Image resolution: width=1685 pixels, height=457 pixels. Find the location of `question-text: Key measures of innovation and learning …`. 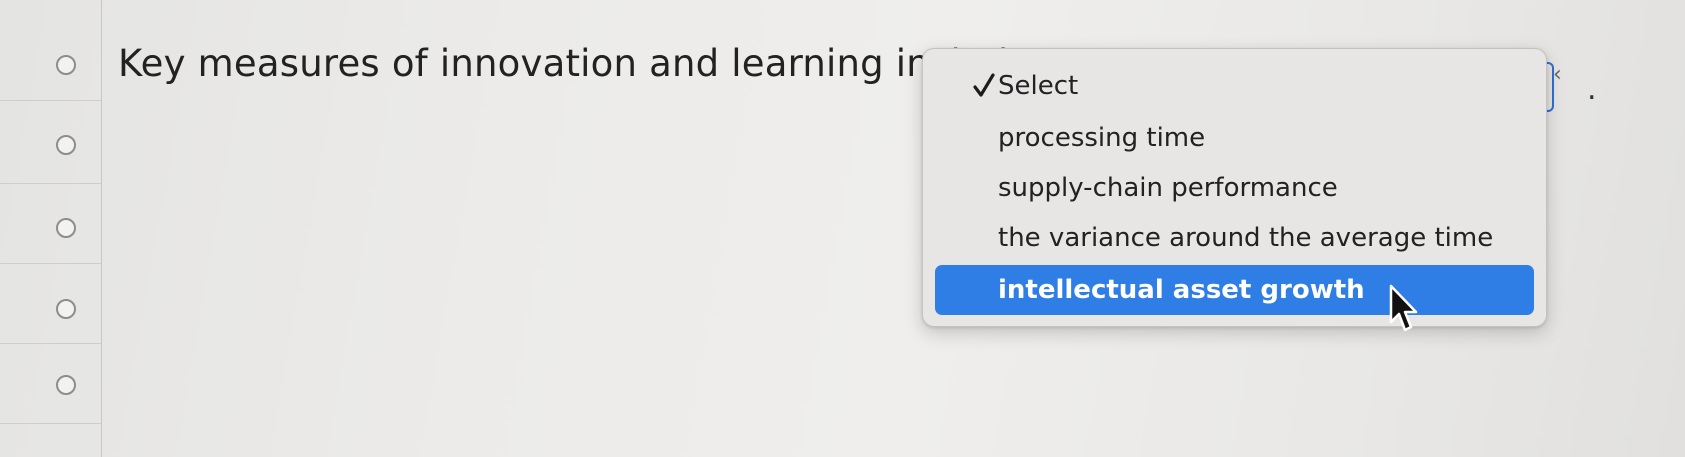

question-text: Key measures of innovation and learning … is located at coordinates (575, 63).